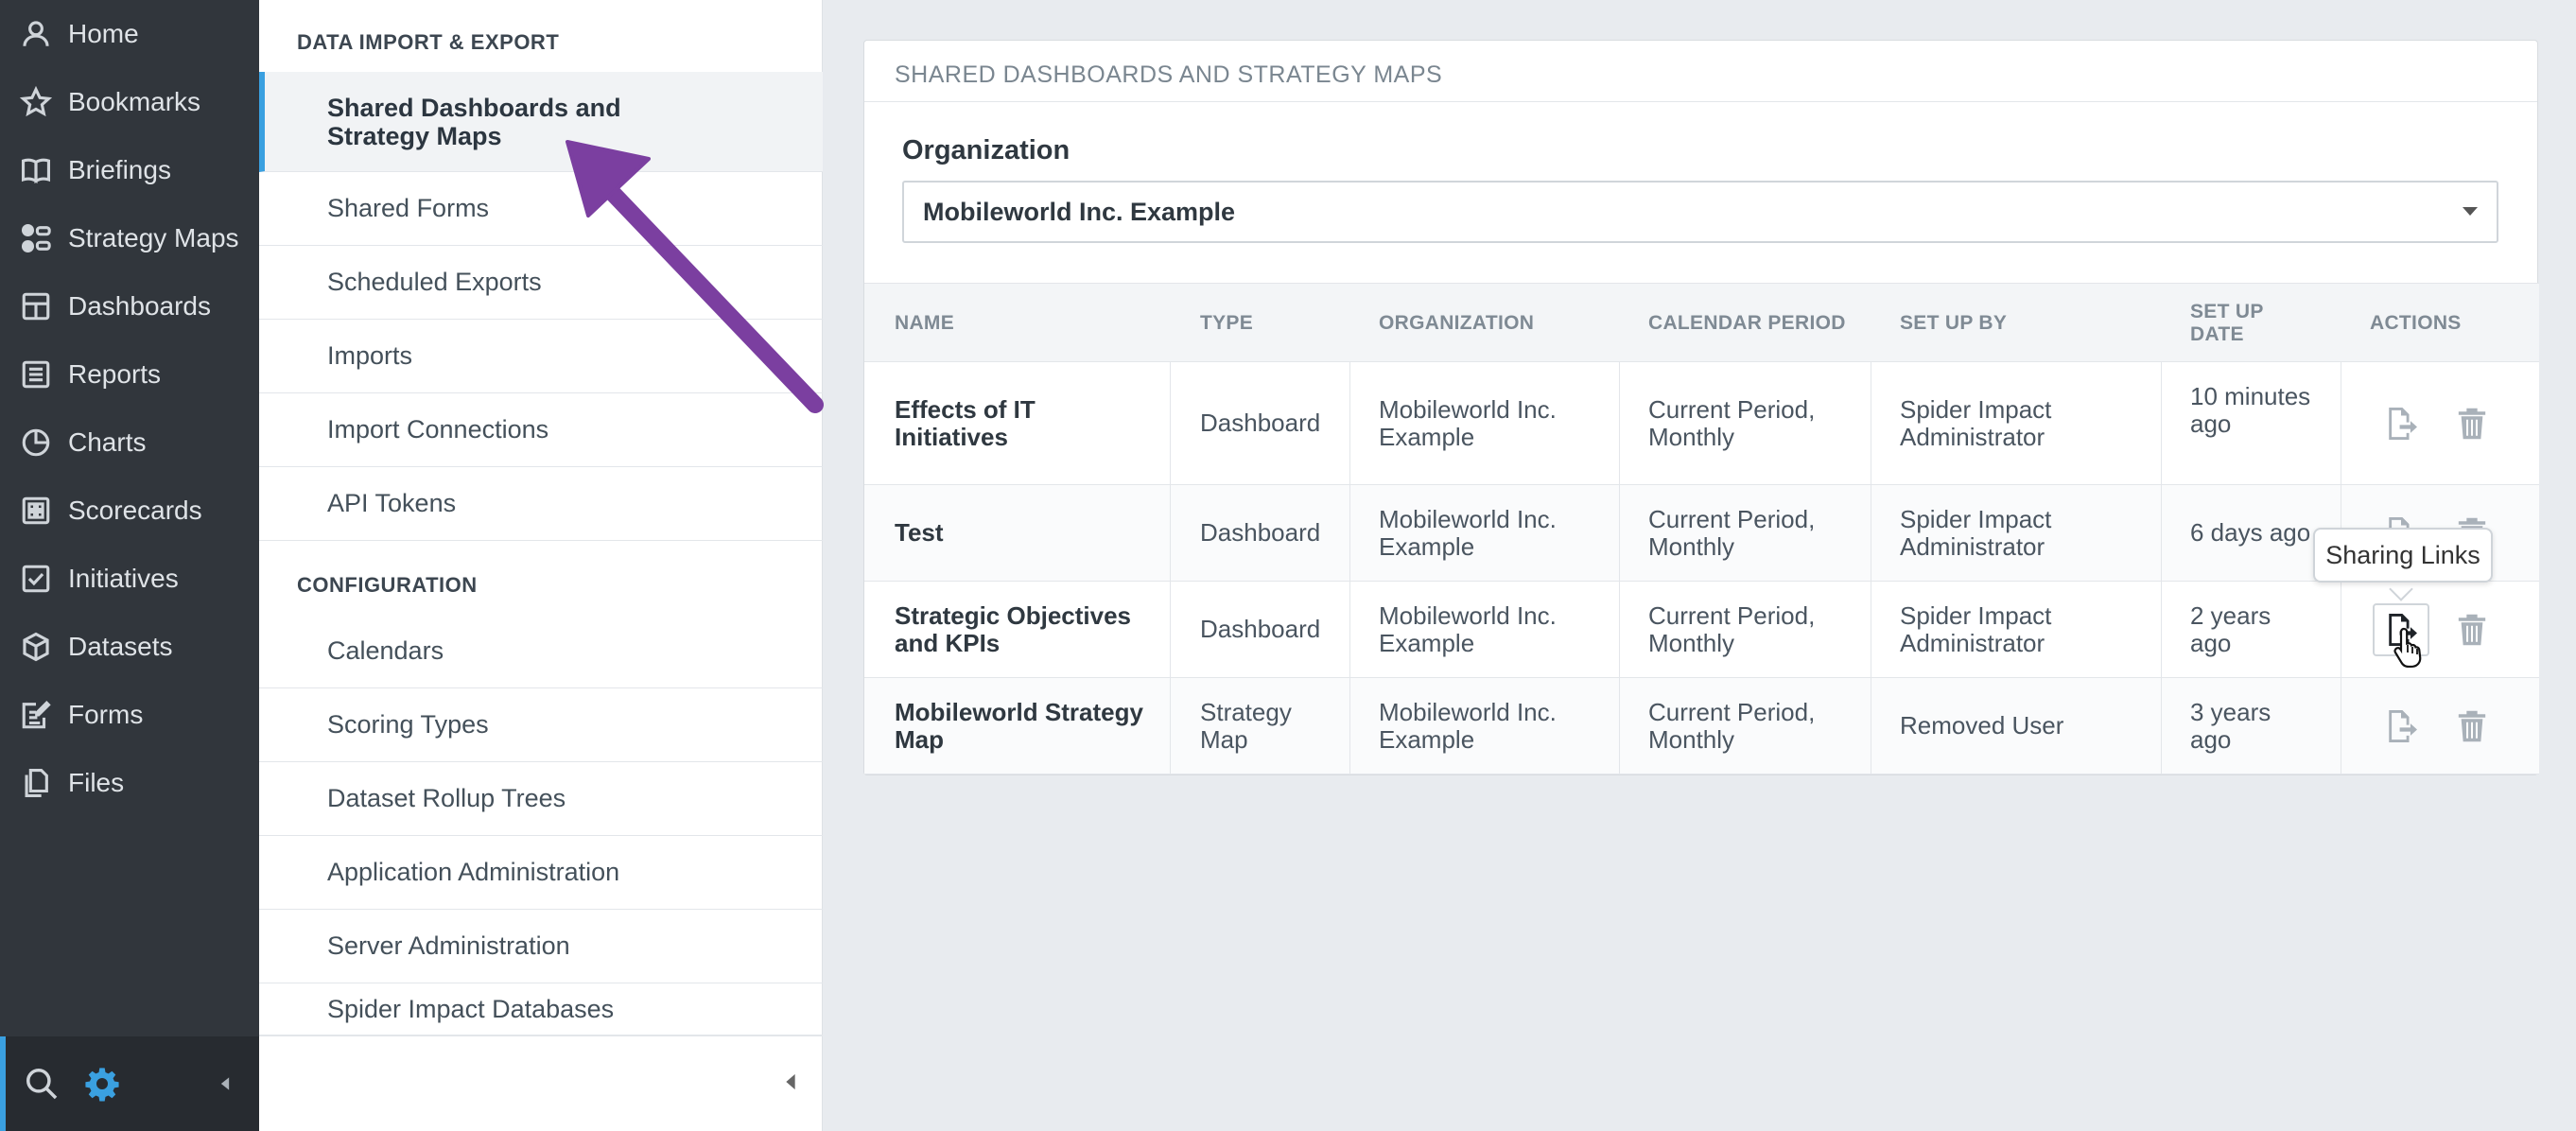 The width and height of the screenshot is (2576, 1131). What do you see at coordinates (119, 169) in the screenshot?
I see `nav-label: Briefings` at bounding box center [119, 169].